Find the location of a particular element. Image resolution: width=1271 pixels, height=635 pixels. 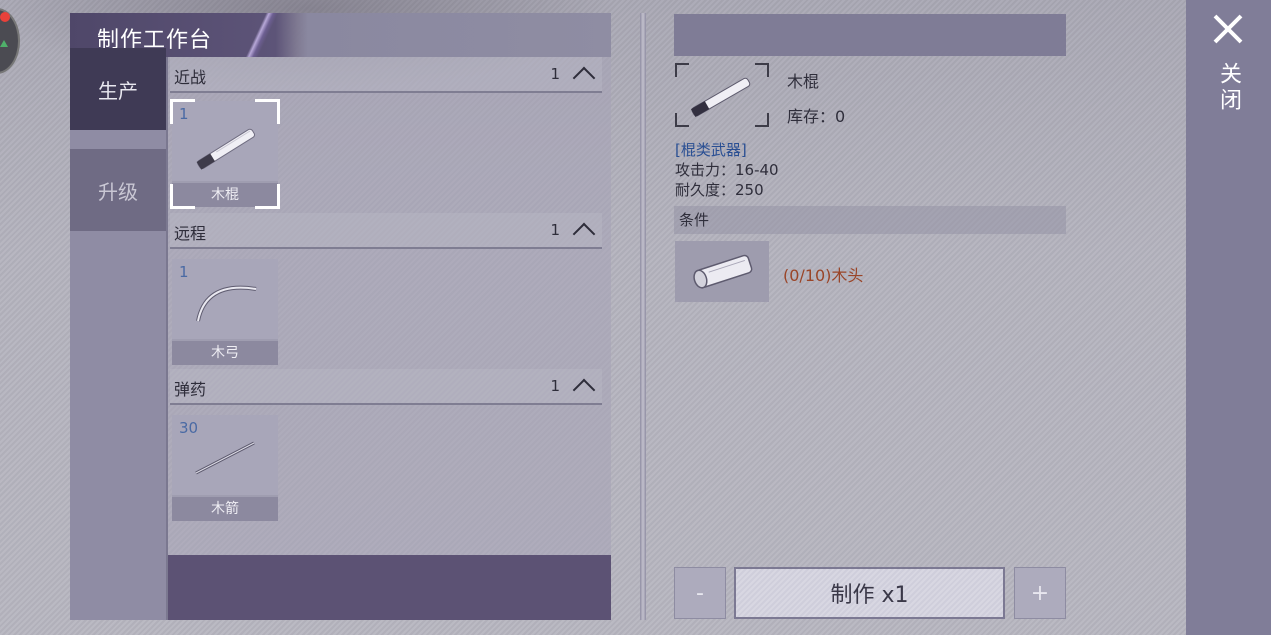

detail-header is located at coordinates (870, 35).